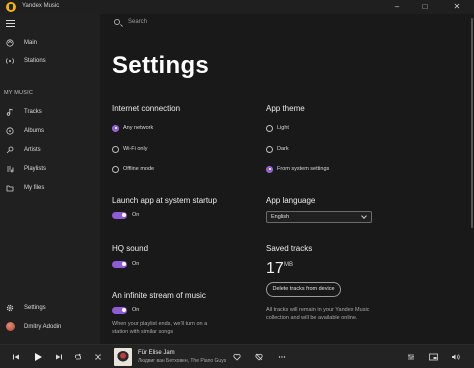 The width and height of the screenshot is (474, 368). I want to click on maximize-button: □, so click(425, 7).